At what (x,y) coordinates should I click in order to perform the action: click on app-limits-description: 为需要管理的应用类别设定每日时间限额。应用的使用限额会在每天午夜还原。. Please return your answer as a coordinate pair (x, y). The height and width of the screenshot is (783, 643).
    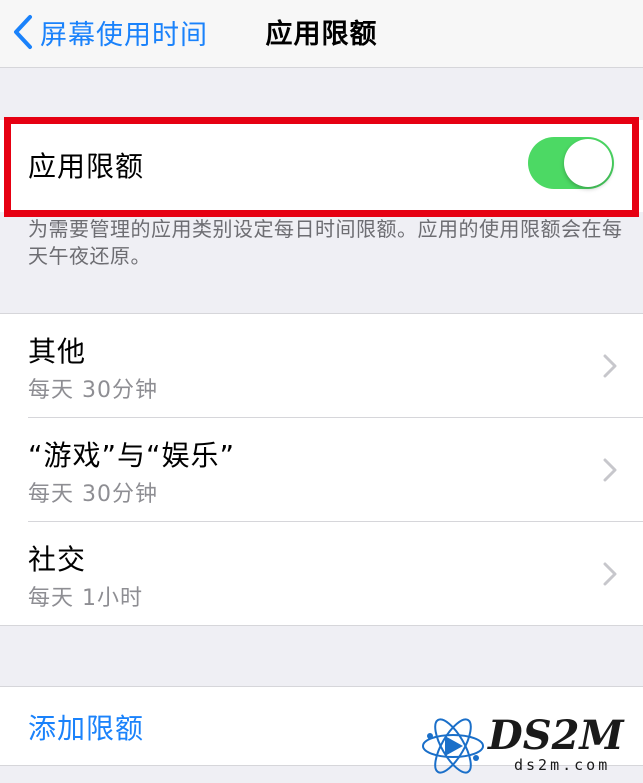
    Looking at the image, I should click on (325, 242).